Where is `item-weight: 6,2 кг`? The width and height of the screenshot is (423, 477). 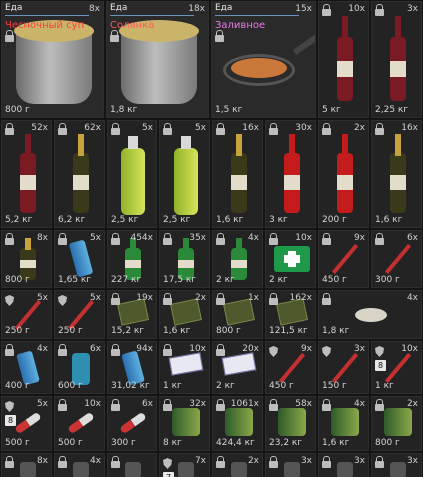 item-weight: 6,2 кг is located at coordinates (72, 220).